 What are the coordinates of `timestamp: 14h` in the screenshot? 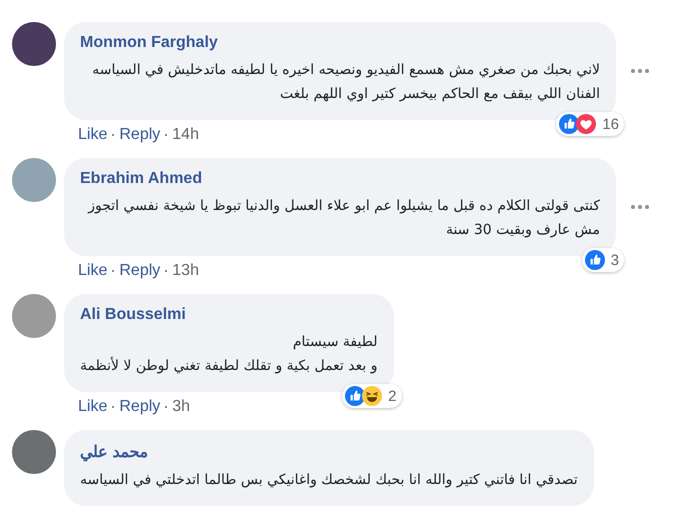 It's located at (185, 135).